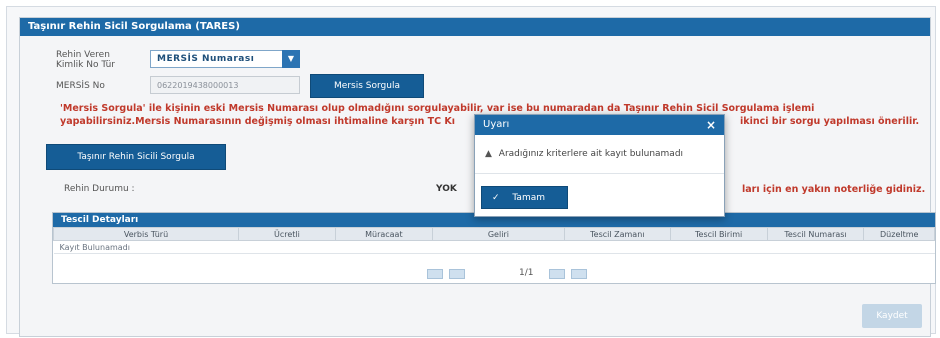 Image resolution: width=940 pixels, height=338 pixels. I want to click on mersis-sorgula-button: Mersis Sorgula, so click(367, 86).